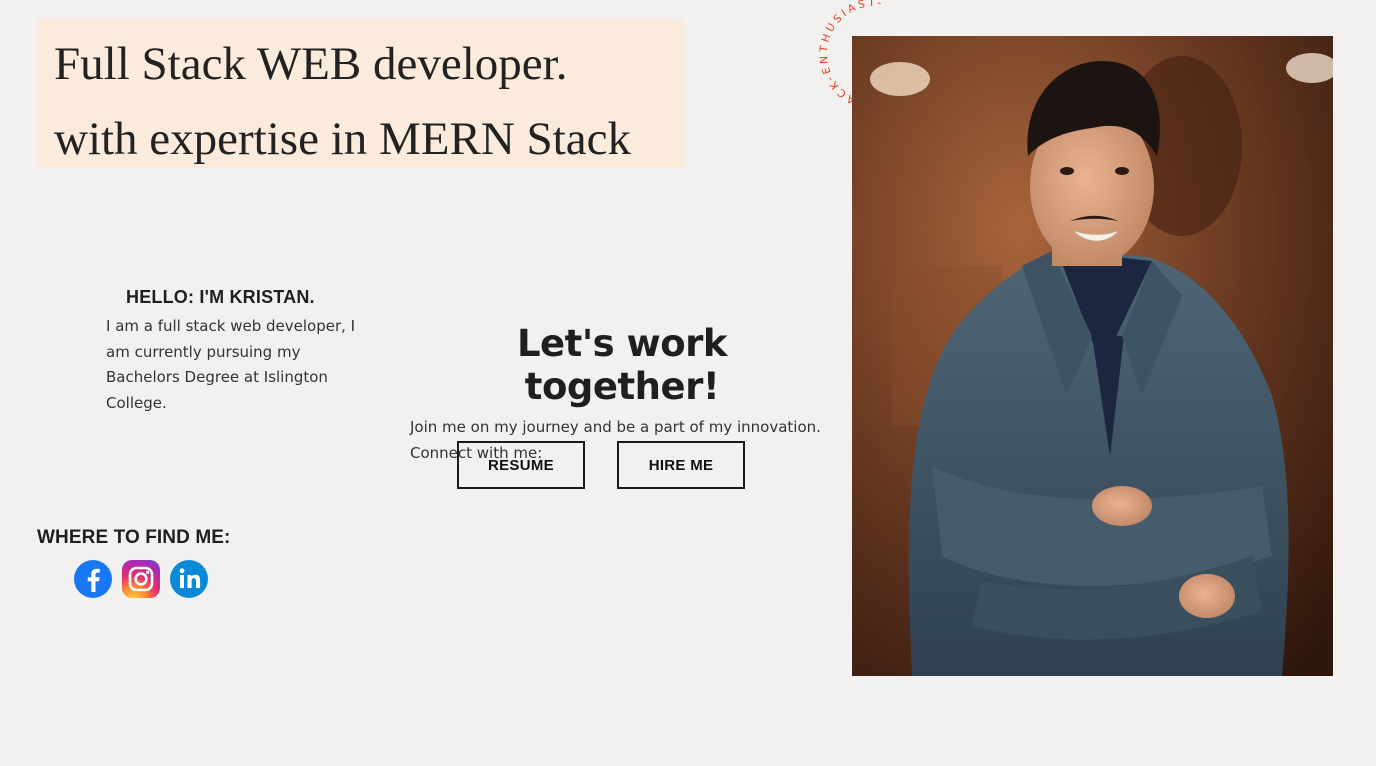 The width and height of the screenshot is (1376, 766). What do you see at coordinates (93, 579) in the screenshot?
I see `facebook-icon` at bounding box center [93, 579].